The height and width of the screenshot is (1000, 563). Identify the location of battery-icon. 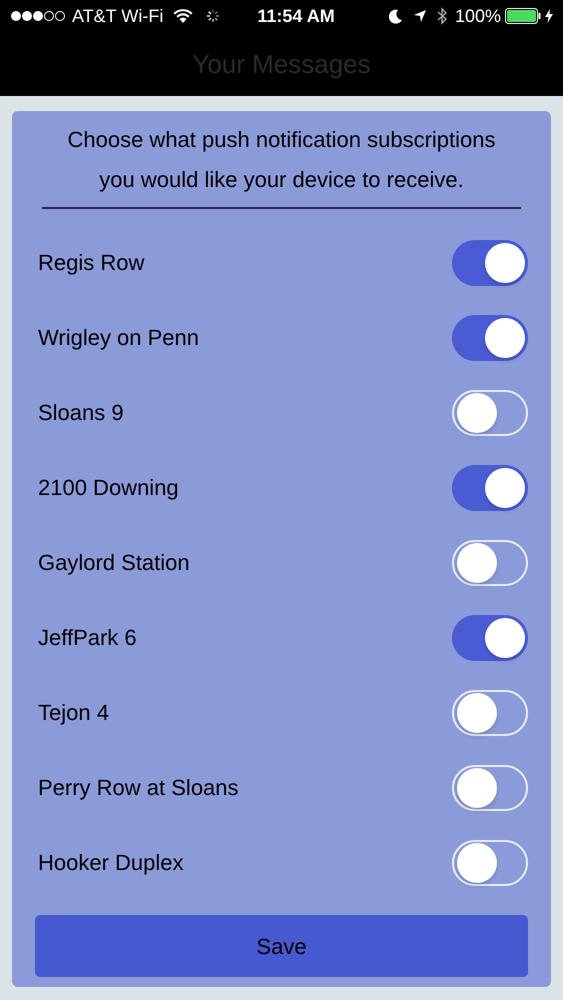
(523, 16).